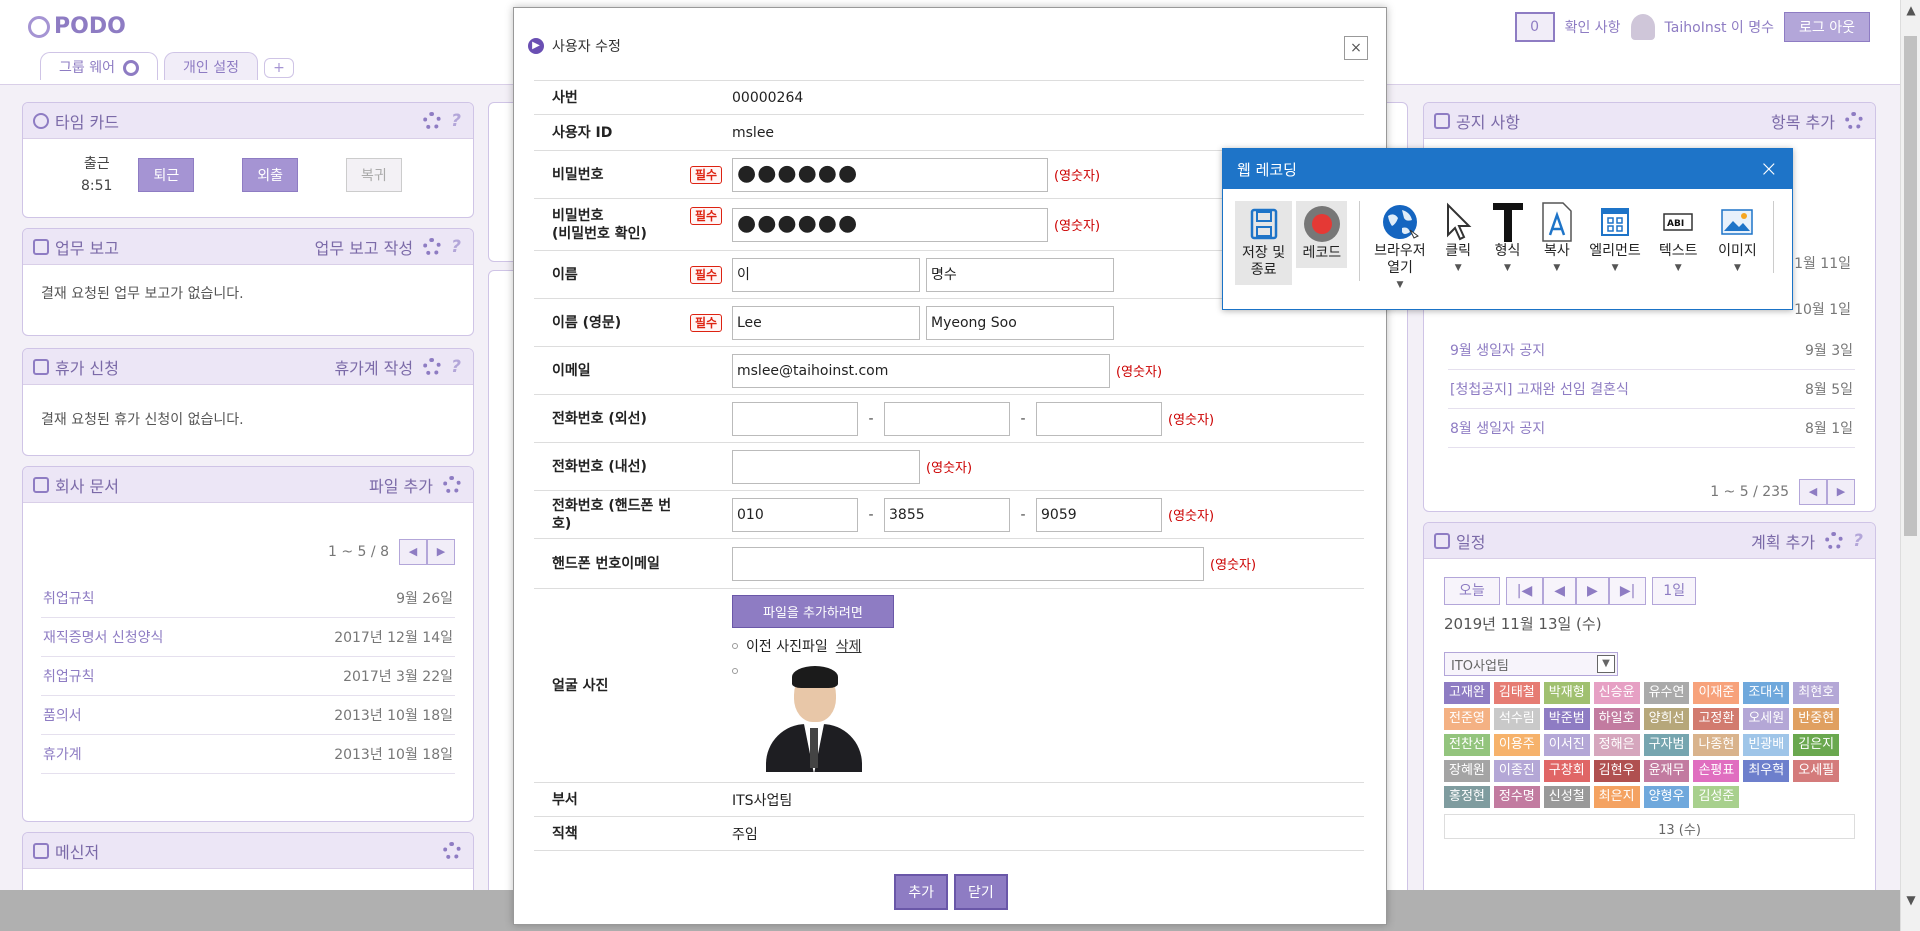 Image resolution: width=1920 pixels, height=931 pixels. Describe the element at coordinates (1516, 719) in the screenshot. I see `member-chip: 석수림` at that location.